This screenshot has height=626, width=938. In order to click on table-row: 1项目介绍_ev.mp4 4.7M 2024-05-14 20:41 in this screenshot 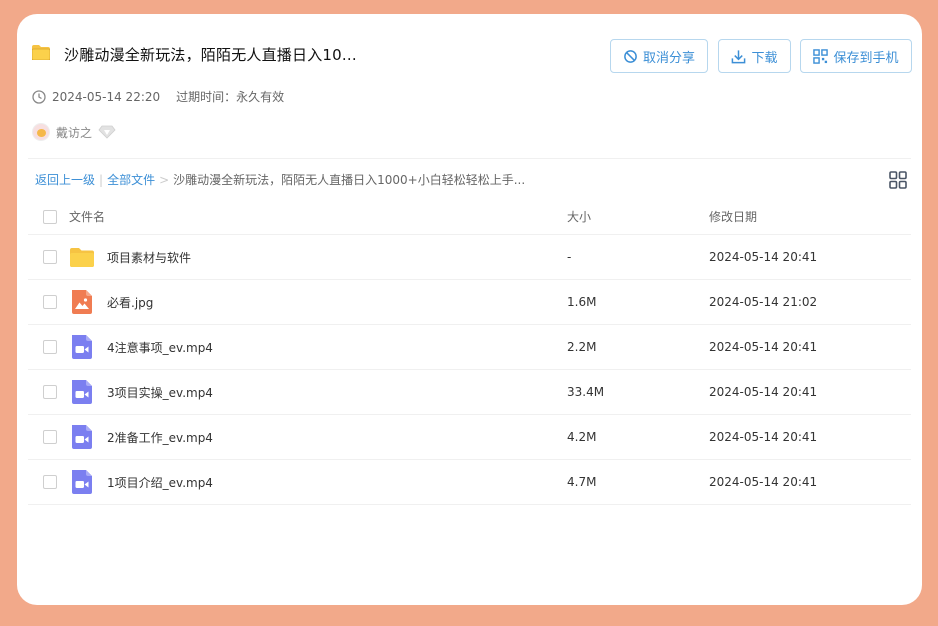, I will do `click(469, 482)`.